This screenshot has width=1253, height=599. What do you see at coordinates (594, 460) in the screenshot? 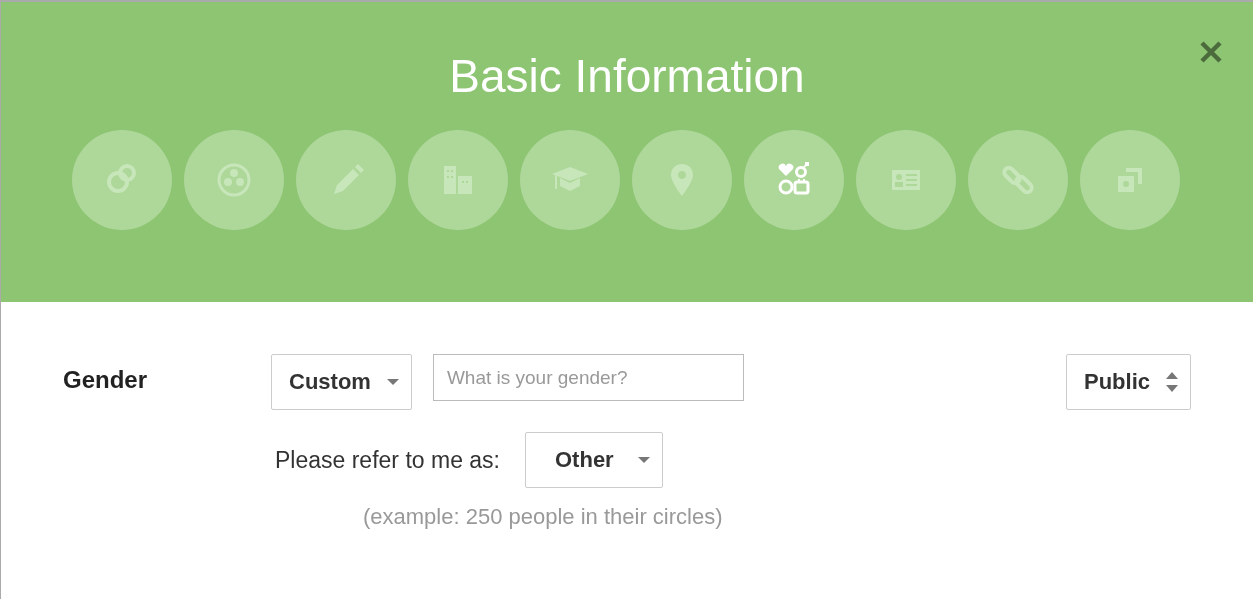
I see `pronoun-dropdown: Other` at bounding box center [594, 460].